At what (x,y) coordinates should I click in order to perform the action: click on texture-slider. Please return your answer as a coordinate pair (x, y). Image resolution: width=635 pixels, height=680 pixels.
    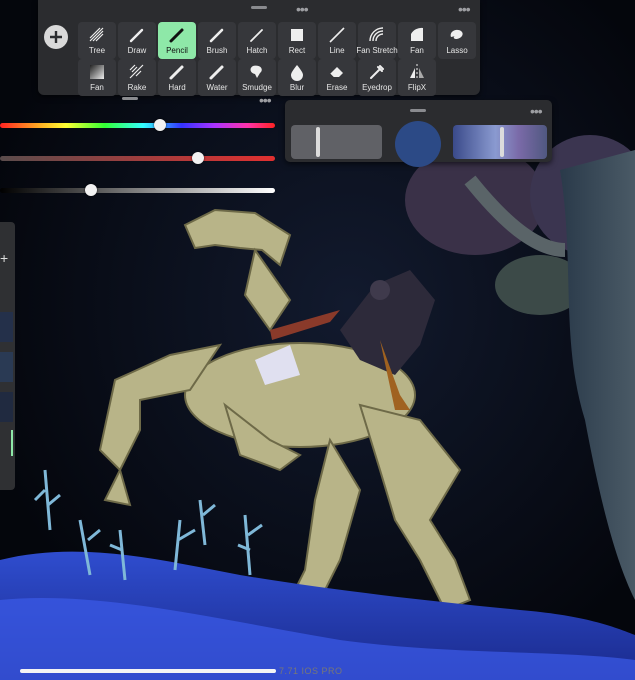
    Looking at the image, I should click on (500, 142).